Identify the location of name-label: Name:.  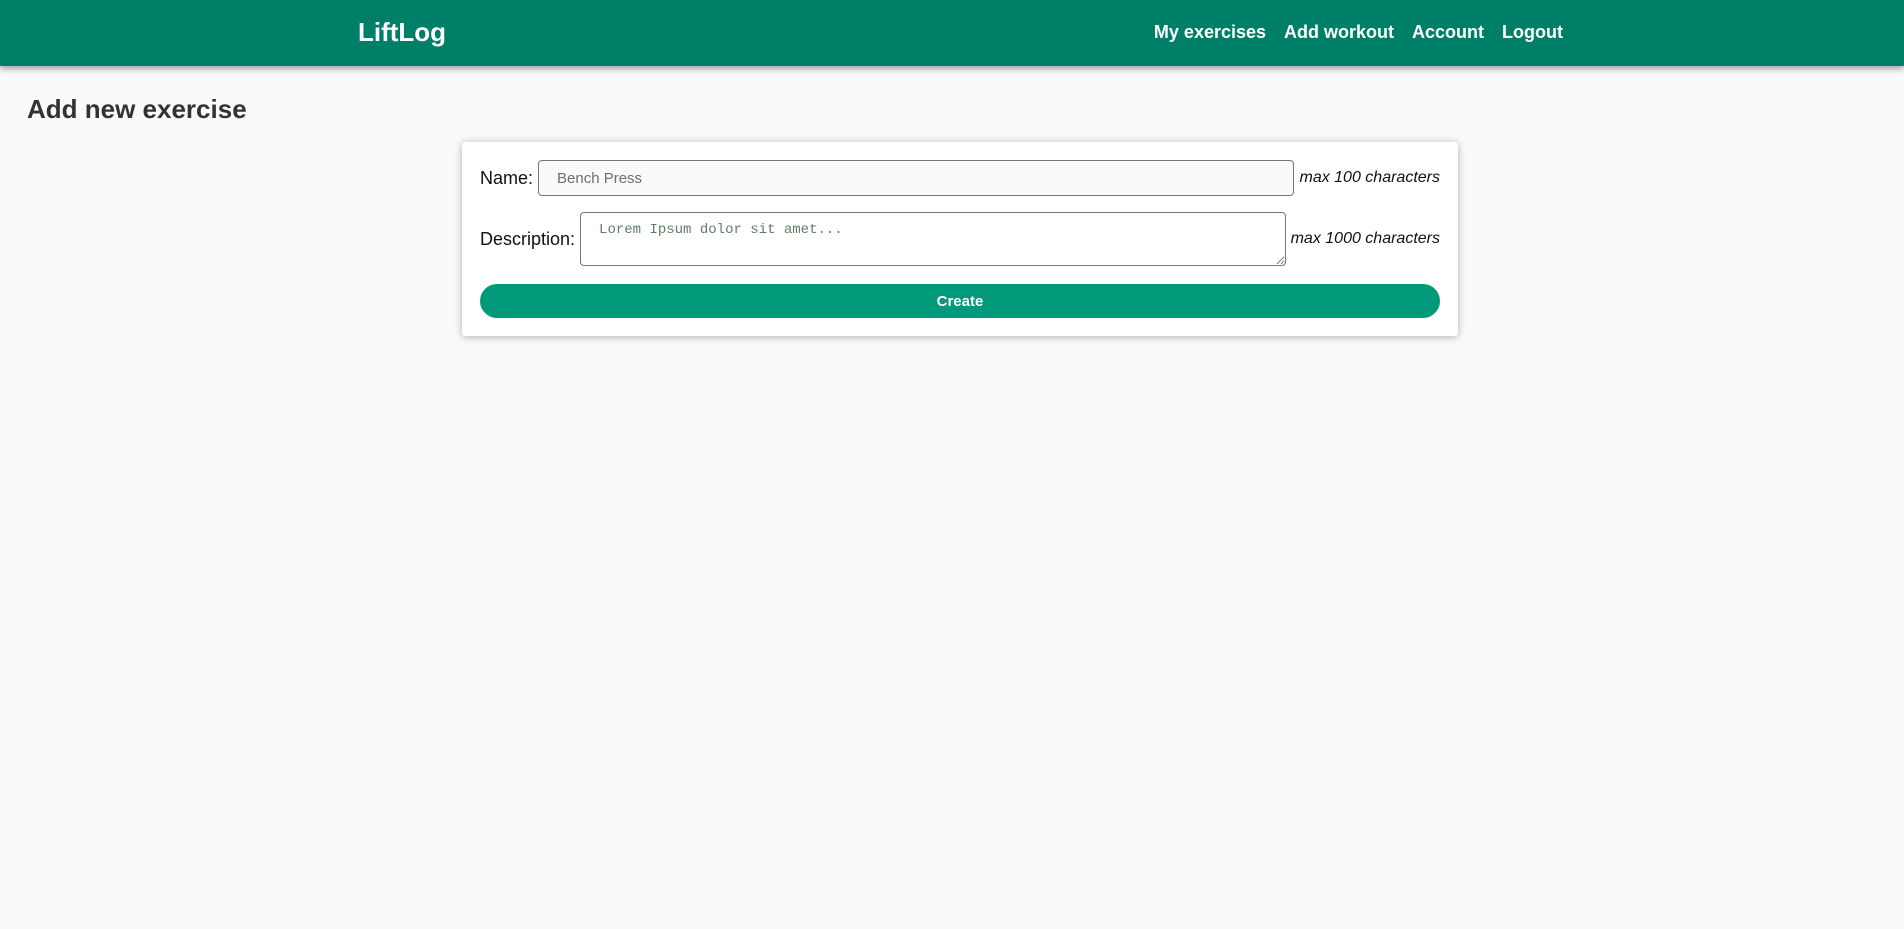
(507, 177).